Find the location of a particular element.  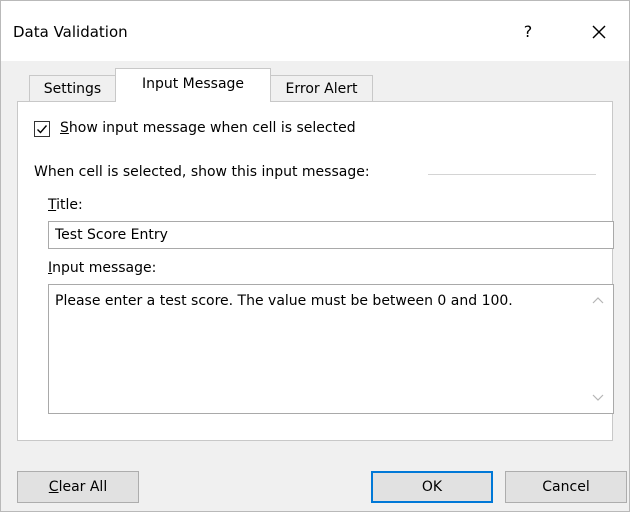

scroll-up-icon is located at coordinates (598, 300).